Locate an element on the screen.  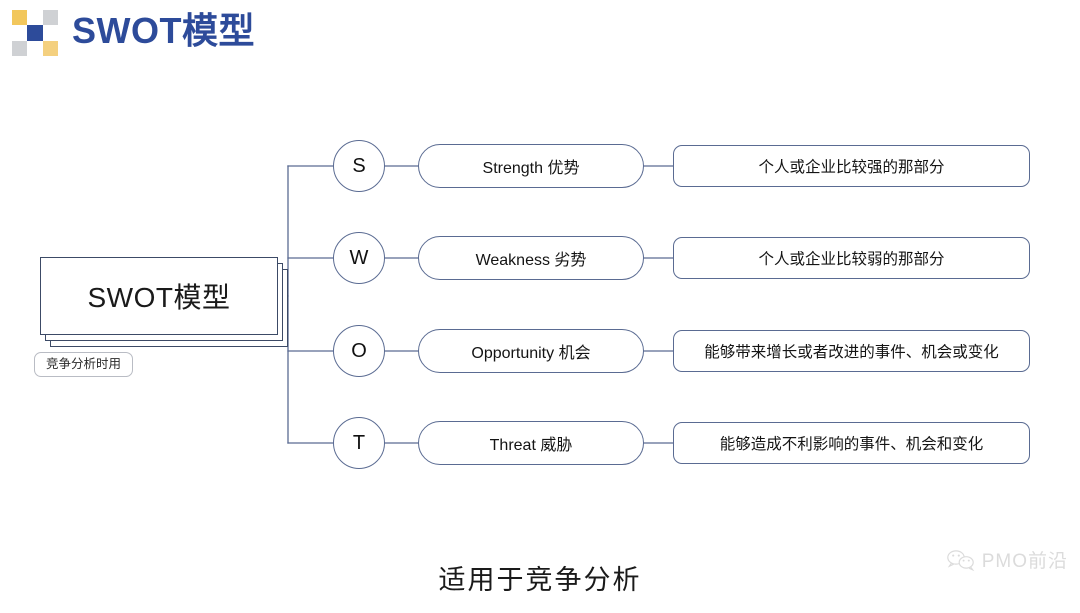
letter-circle-w: W is located at coordinates (359, 258).